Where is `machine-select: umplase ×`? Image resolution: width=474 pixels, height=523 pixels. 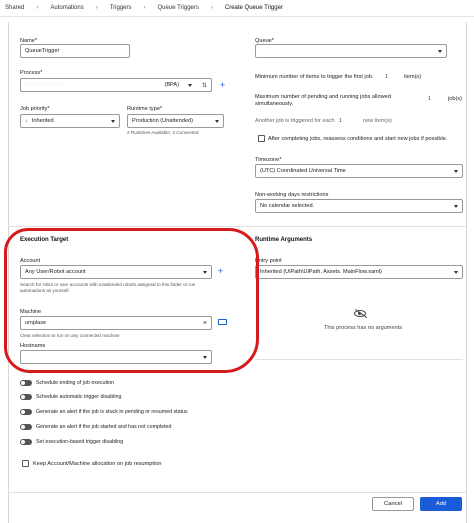
machine-select: umplase × is located at coordinates (116, 323).